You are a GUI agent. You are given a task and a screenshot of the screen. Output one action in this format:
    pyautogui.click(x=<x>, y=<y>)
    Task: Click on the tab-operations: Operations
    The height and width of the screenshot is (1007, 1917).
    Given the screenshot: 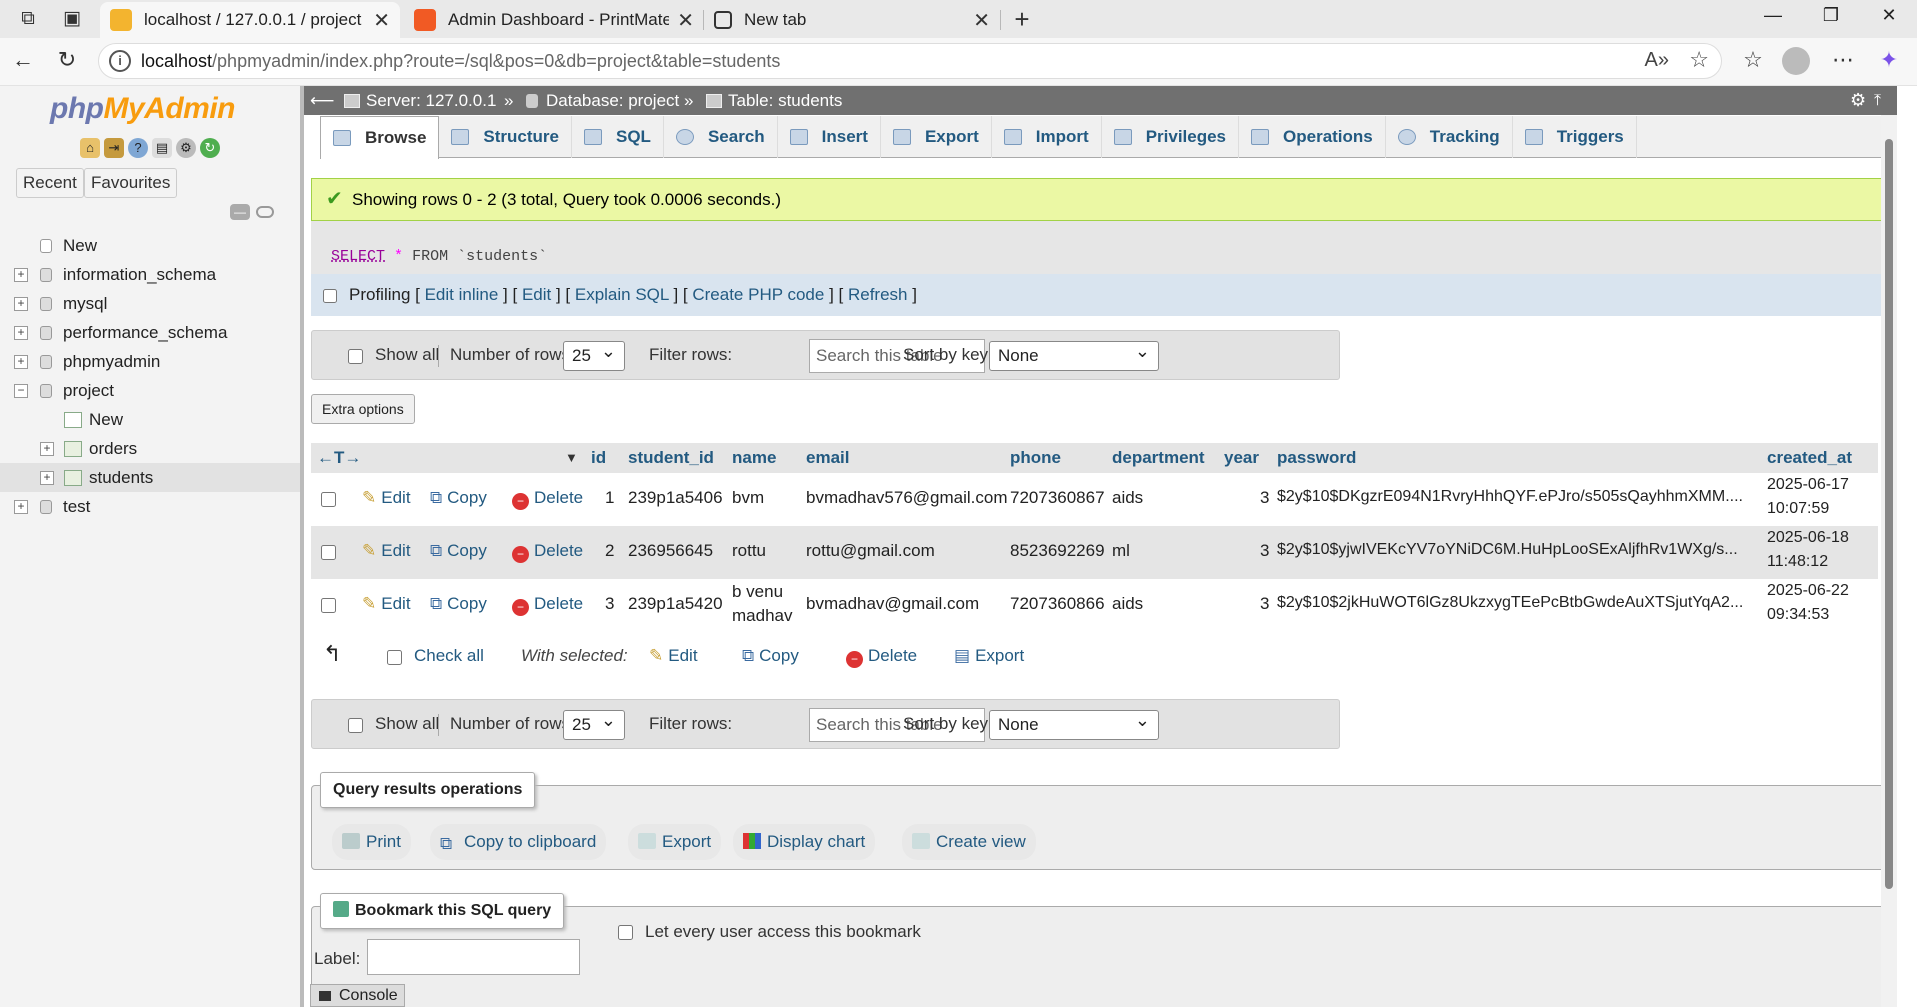 What is the action you would take?
    pyautogui.click(x=1312, y=137)
    